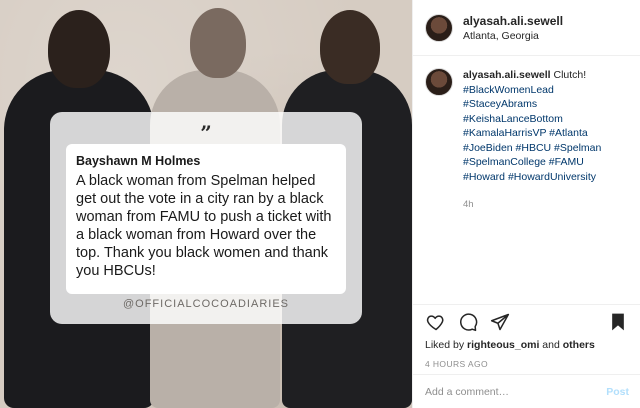 This screenshot has height=408, width=640. Describe the element at coordinates (456, 364) in the screenshot. I see `posted-time: 4 HOURS AGO` at that location.